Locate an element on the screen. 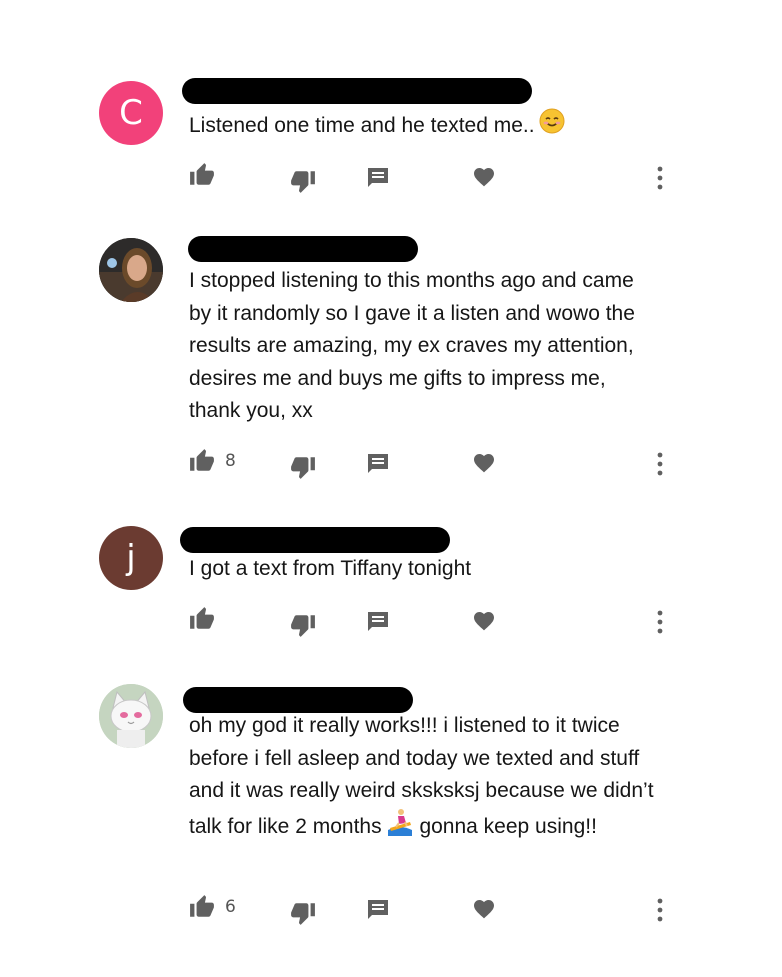 This screenshot has width=782, height=977. comment-actions: 6 is located at coordinates (391, 908).